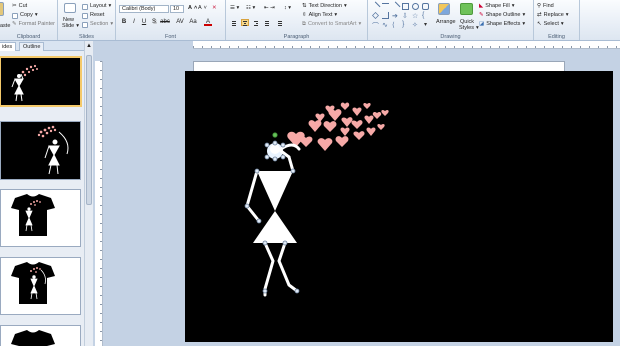 This screenshot has width=620, height=346. I want to click on arrow-shape-icon, so click(395, 6).